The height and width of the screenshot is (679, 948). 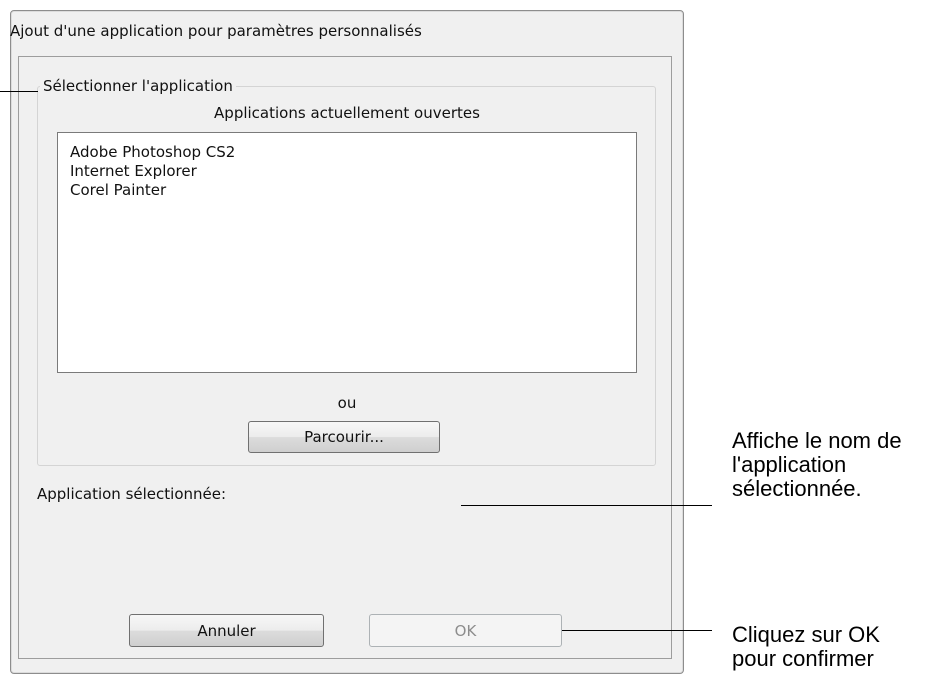 What do you see at coordinates (347, 403) in the screenshot?
I see `or-label: ou` at bounding box center [347, 403].